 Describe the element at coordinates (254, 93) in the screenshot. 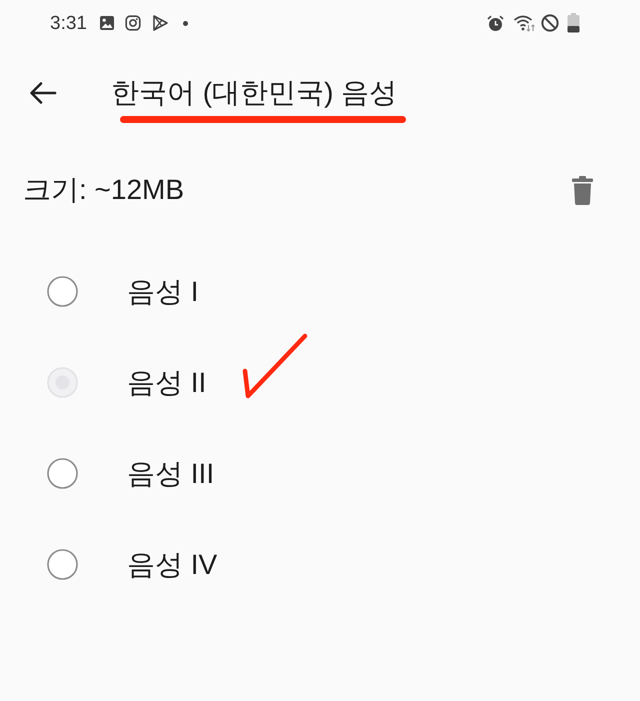

I see `screen-title: 한국어 (대한민국) 음성` at that location.